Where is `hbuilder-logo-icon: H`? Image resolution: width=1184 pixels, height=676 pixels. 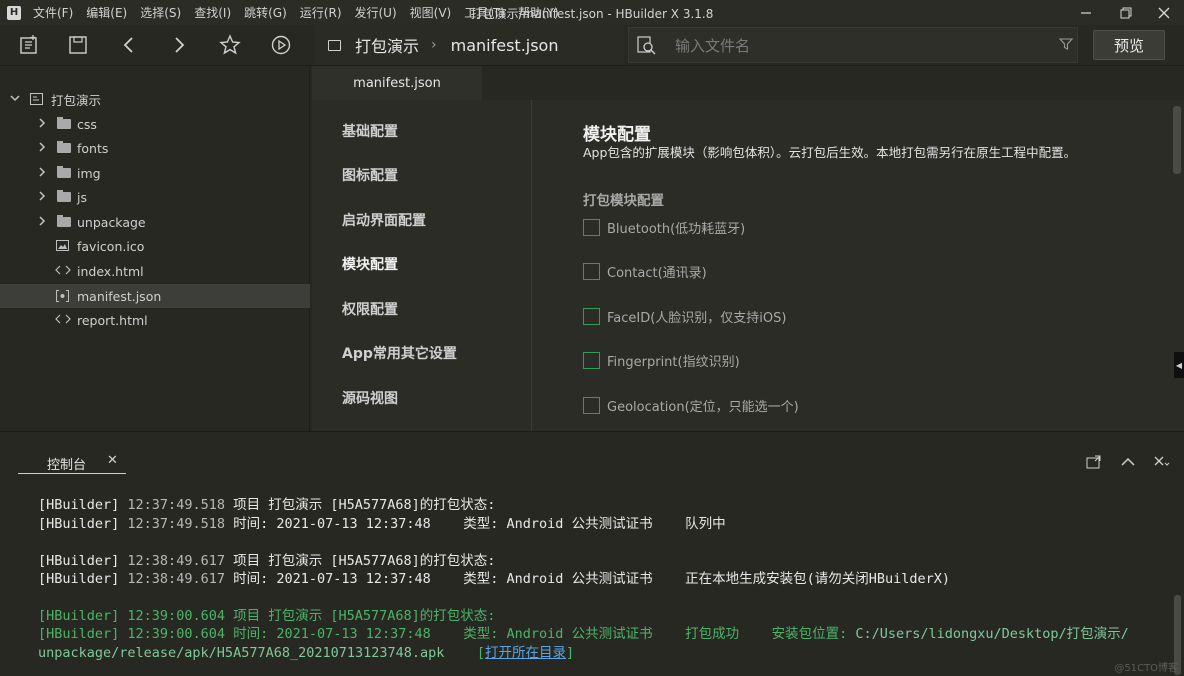
hbuilder-logo-icon: H is located at coordinates (14, 12).